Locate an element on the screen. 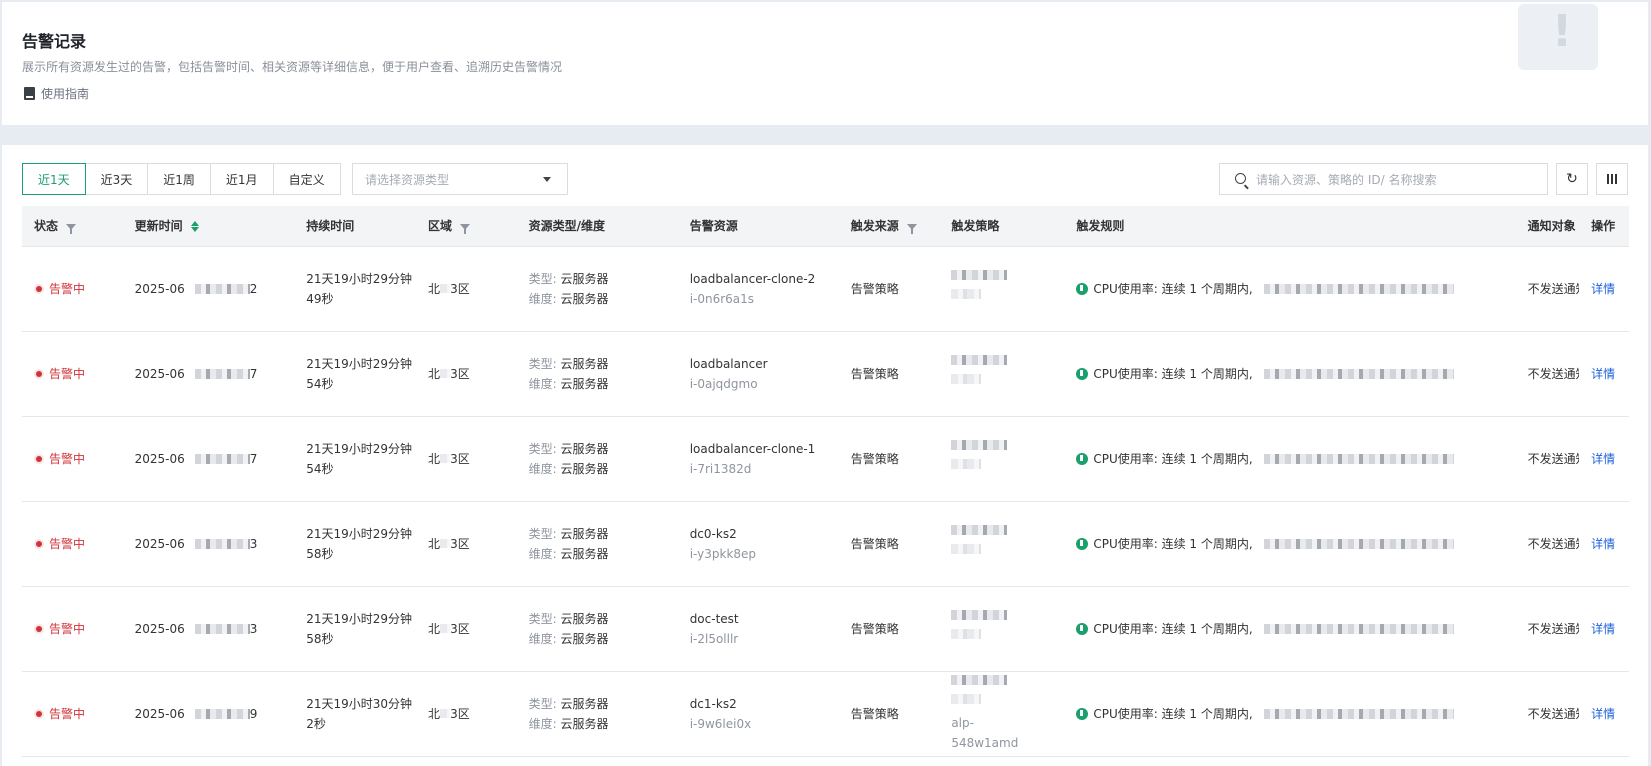 The image size is (1651, 766). search-input: 请输入资源、策略的 ID/ 名称搜索 is located at coordinates (1383, 179).